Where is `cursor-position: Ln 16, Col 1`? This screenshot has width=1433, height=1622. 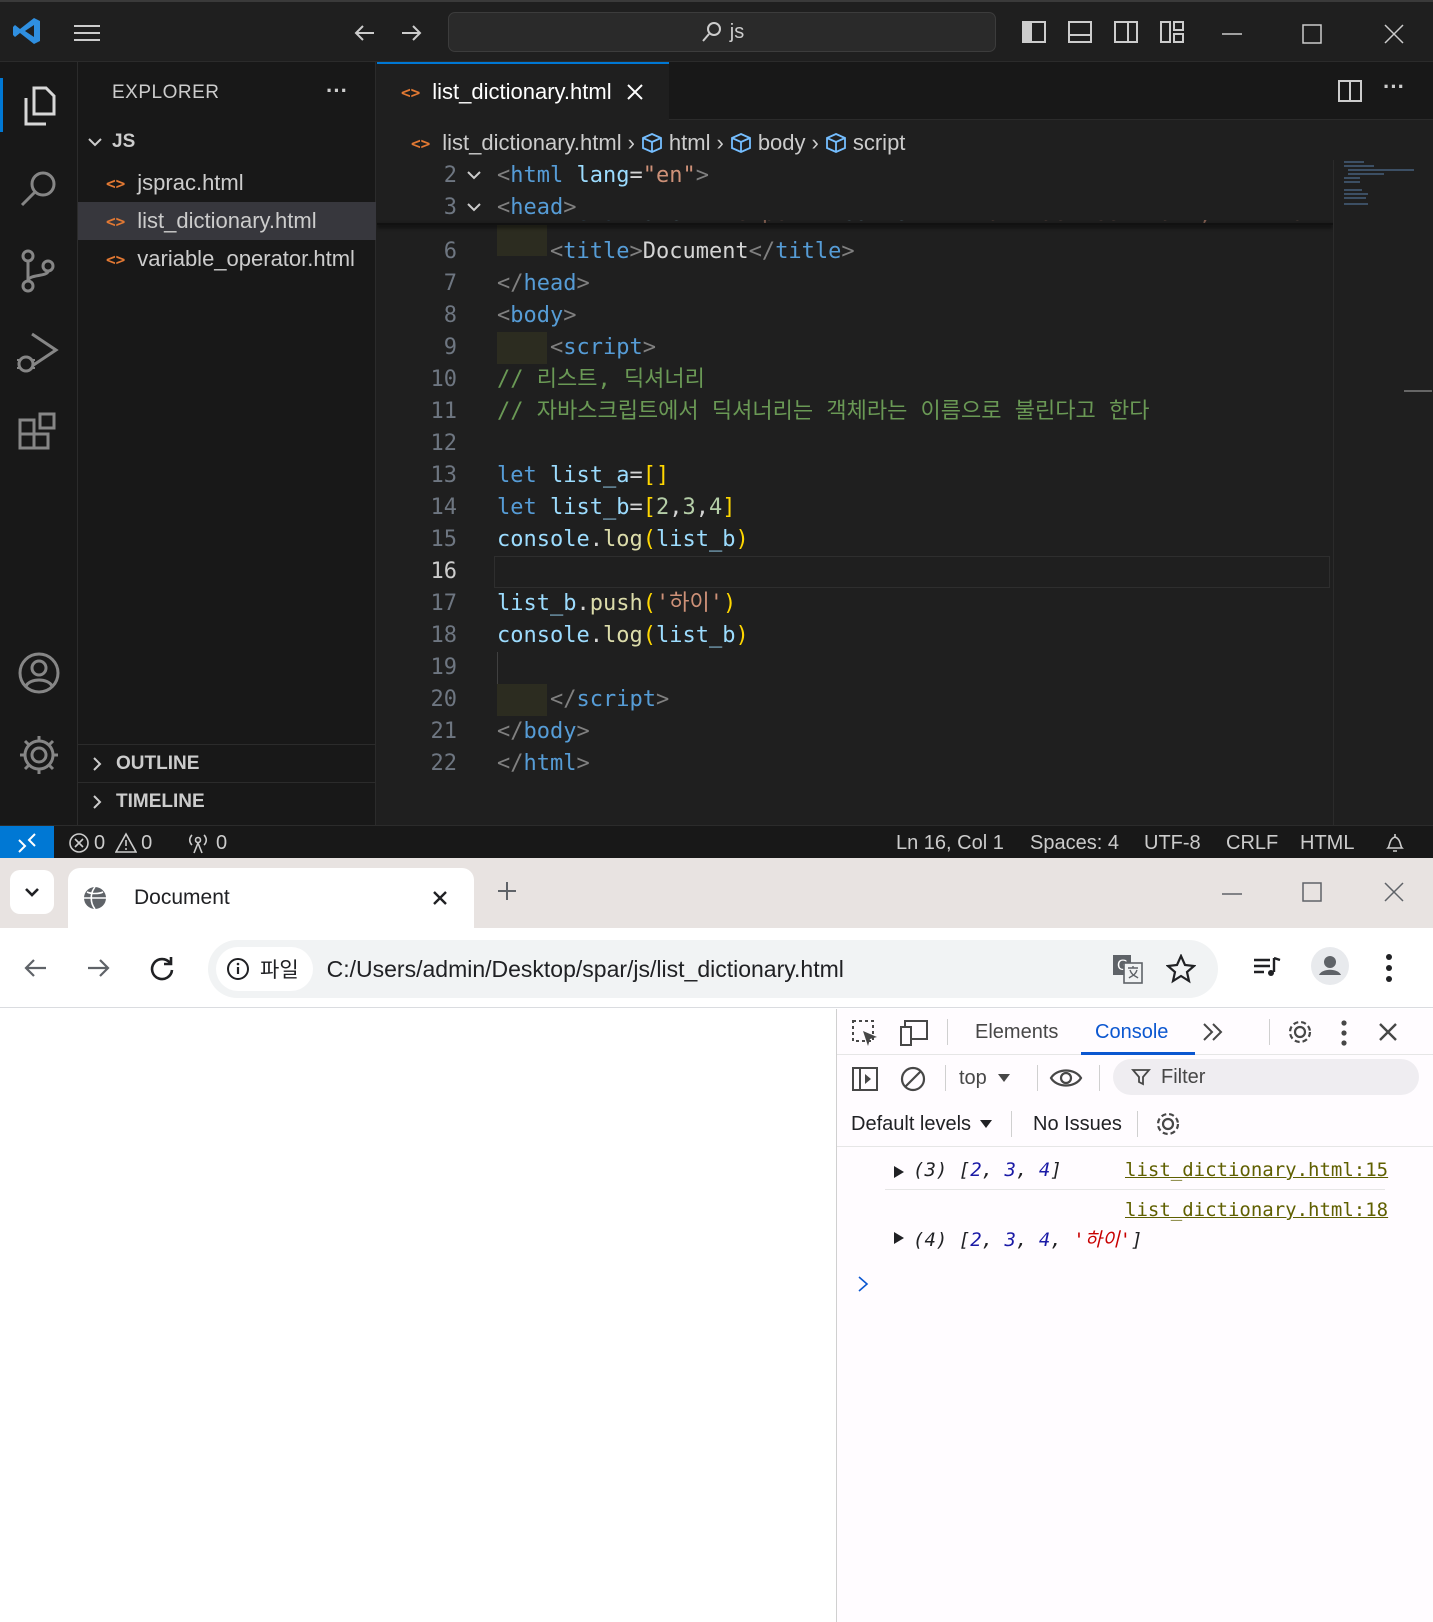
cursor-position: Ln 16, Col 1 is located at coordinates (950, 843).